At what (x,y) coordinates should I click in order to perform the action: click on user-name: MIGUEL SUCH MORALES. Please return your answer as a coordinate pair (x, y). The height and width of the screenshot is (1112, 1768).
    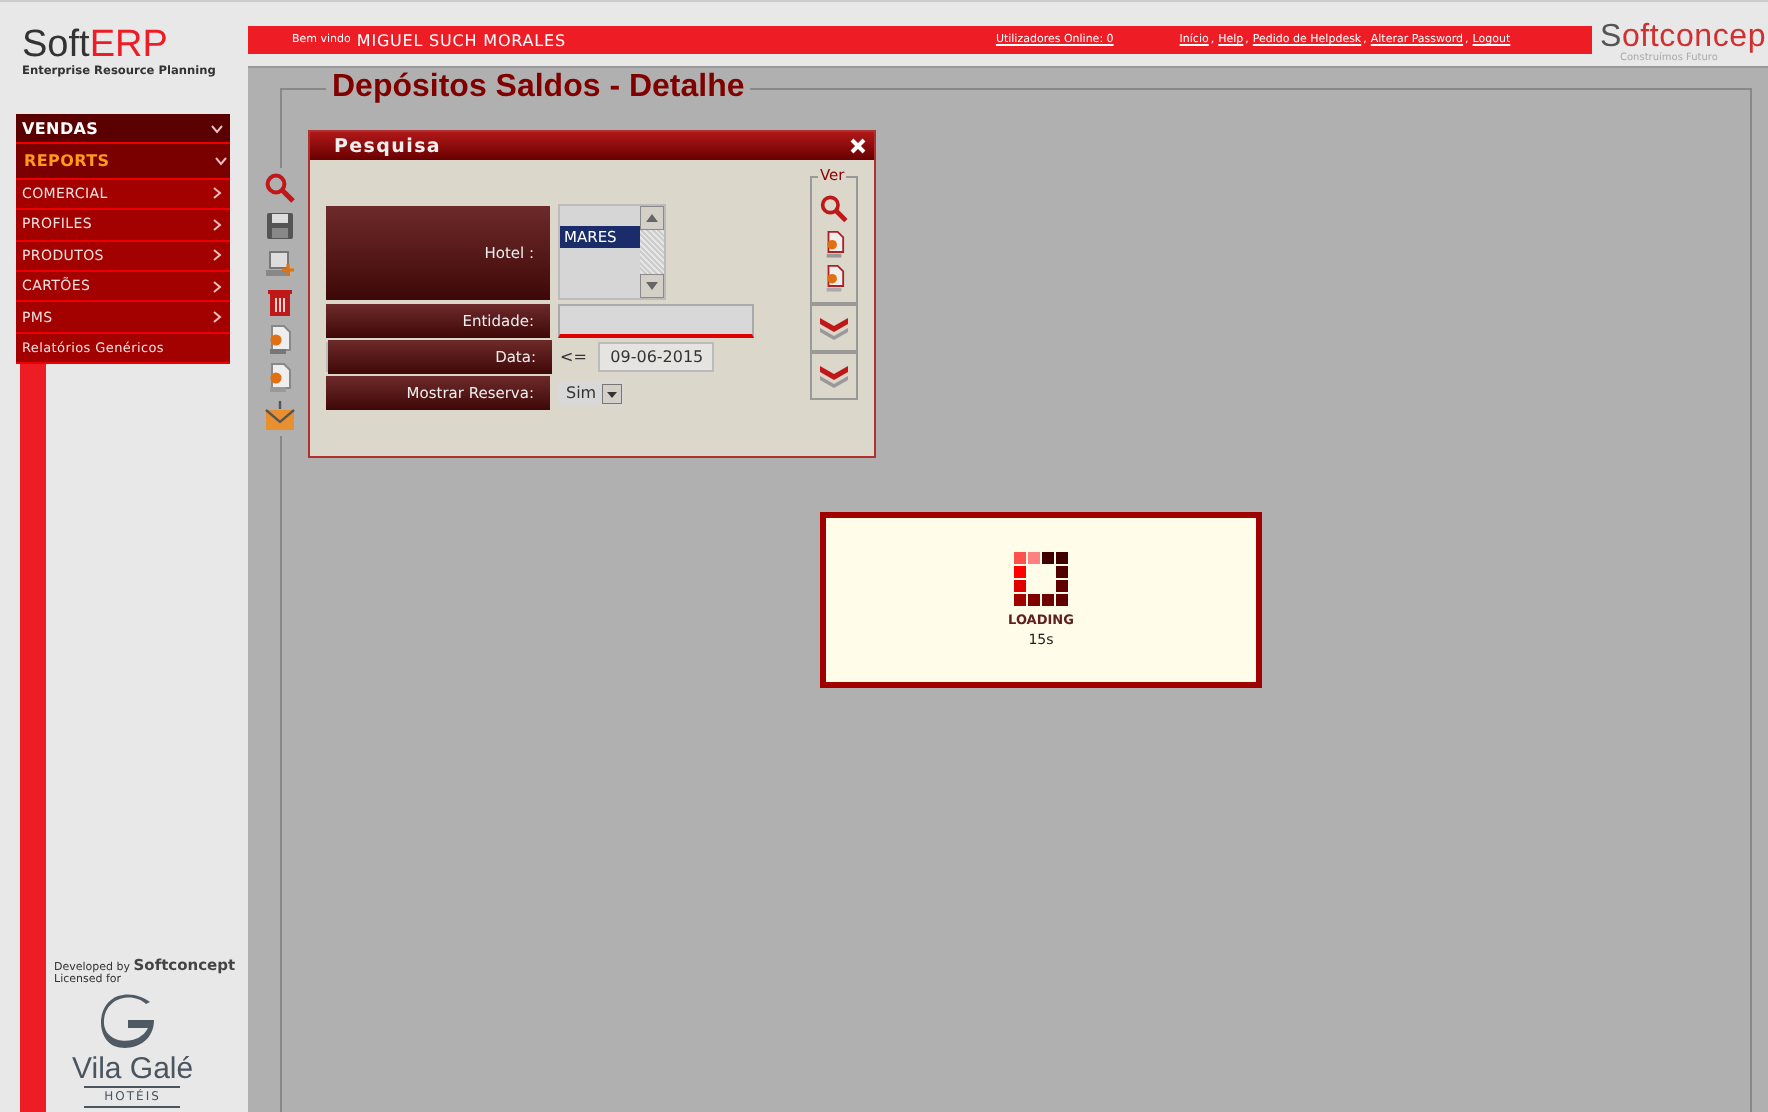
    Looking at the image, I should click on (461, 40).